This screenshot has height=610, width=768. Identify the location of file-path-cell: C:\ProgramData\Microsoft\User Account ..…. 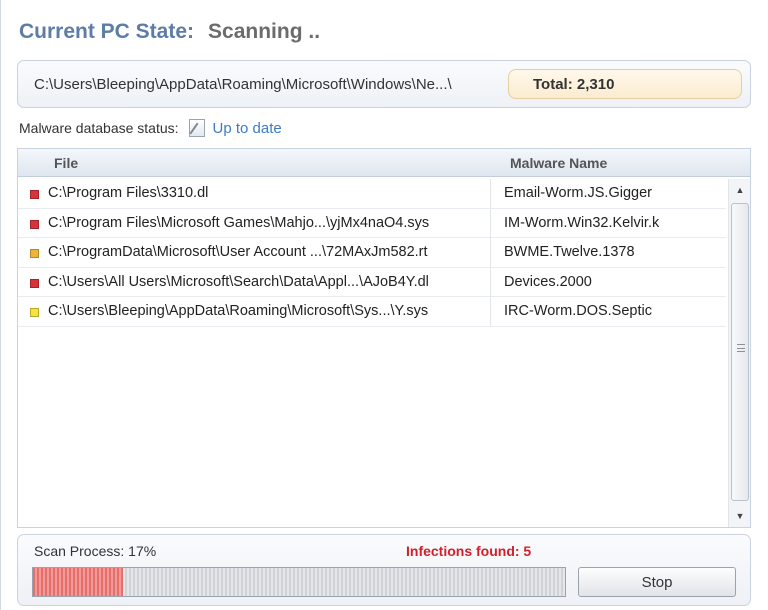
(238, 252).